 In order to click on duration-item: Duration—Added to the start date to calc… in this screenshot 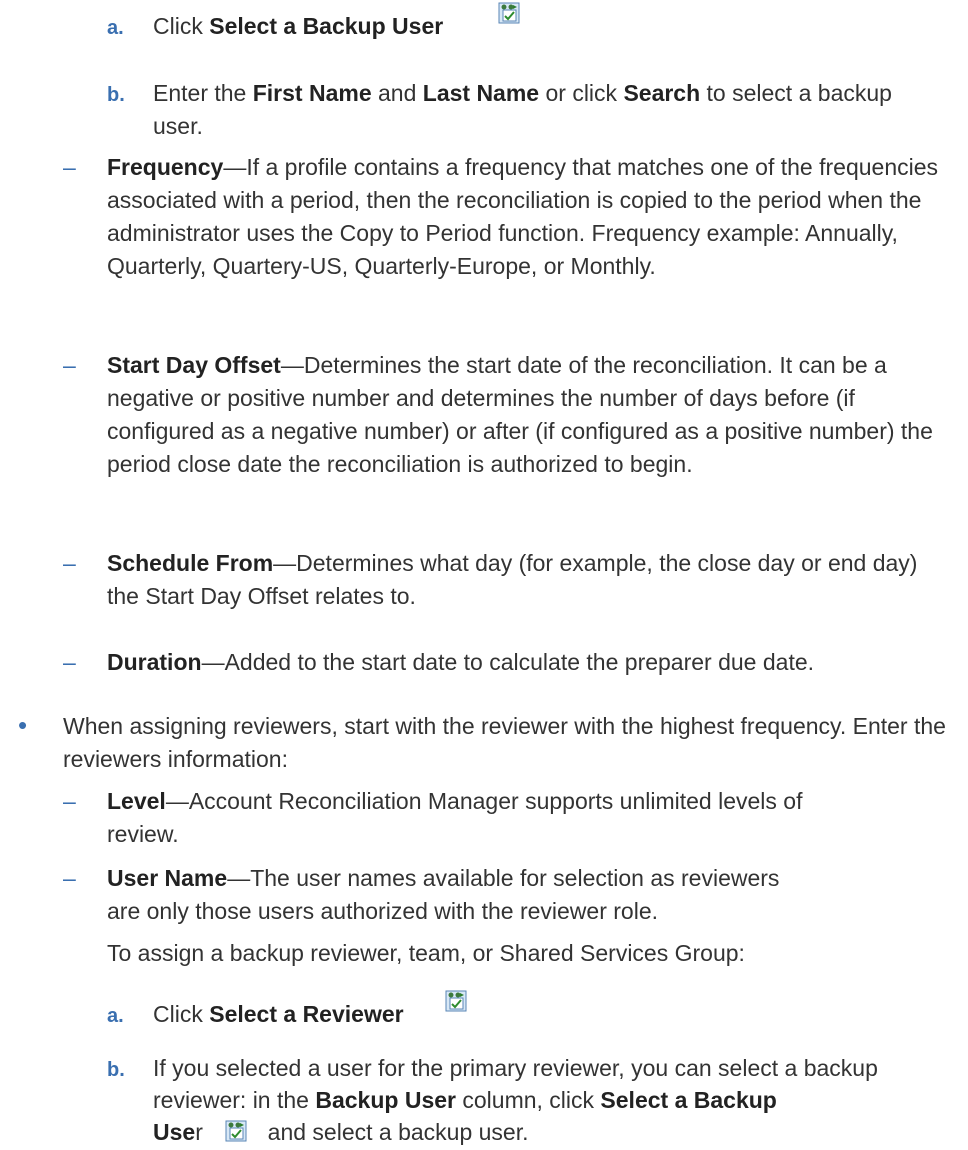, I will do `click(527, 662)`.